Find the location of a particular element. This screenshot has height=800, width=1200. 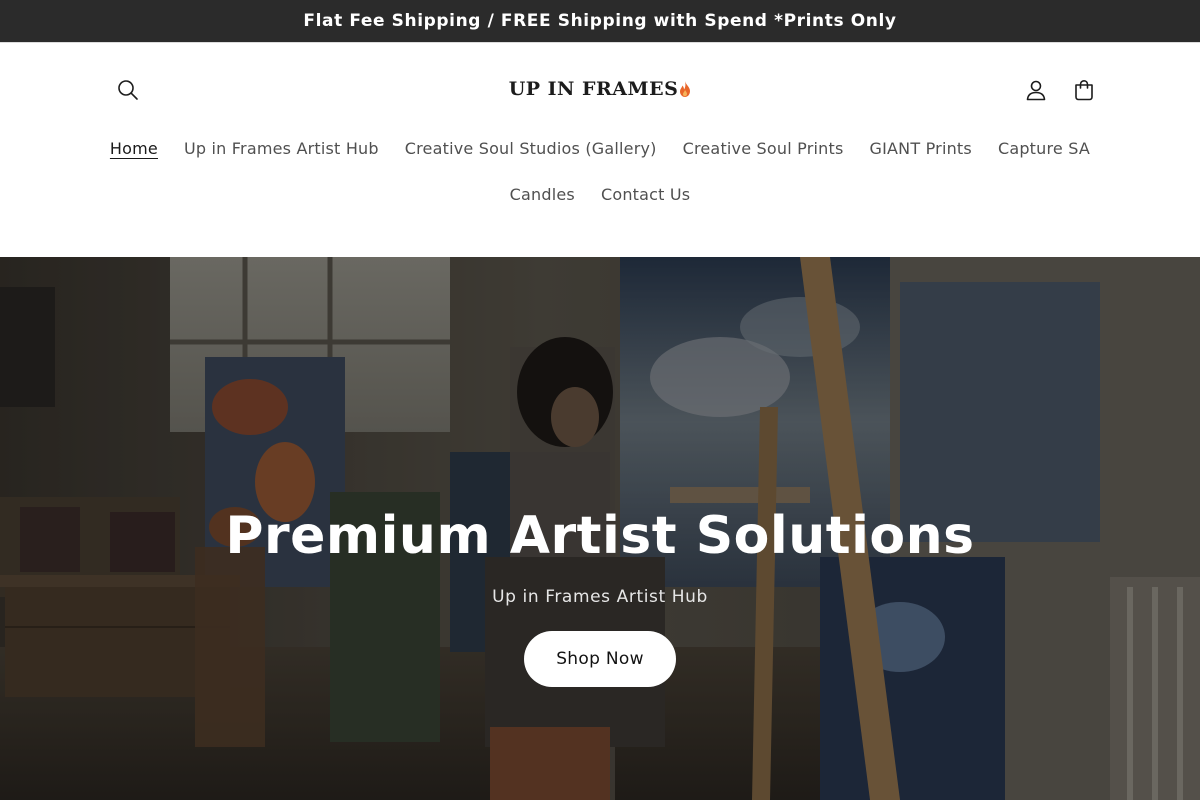

hero-subtitle: Up in Frames Artist Hub is located at coordinates (600, 597).